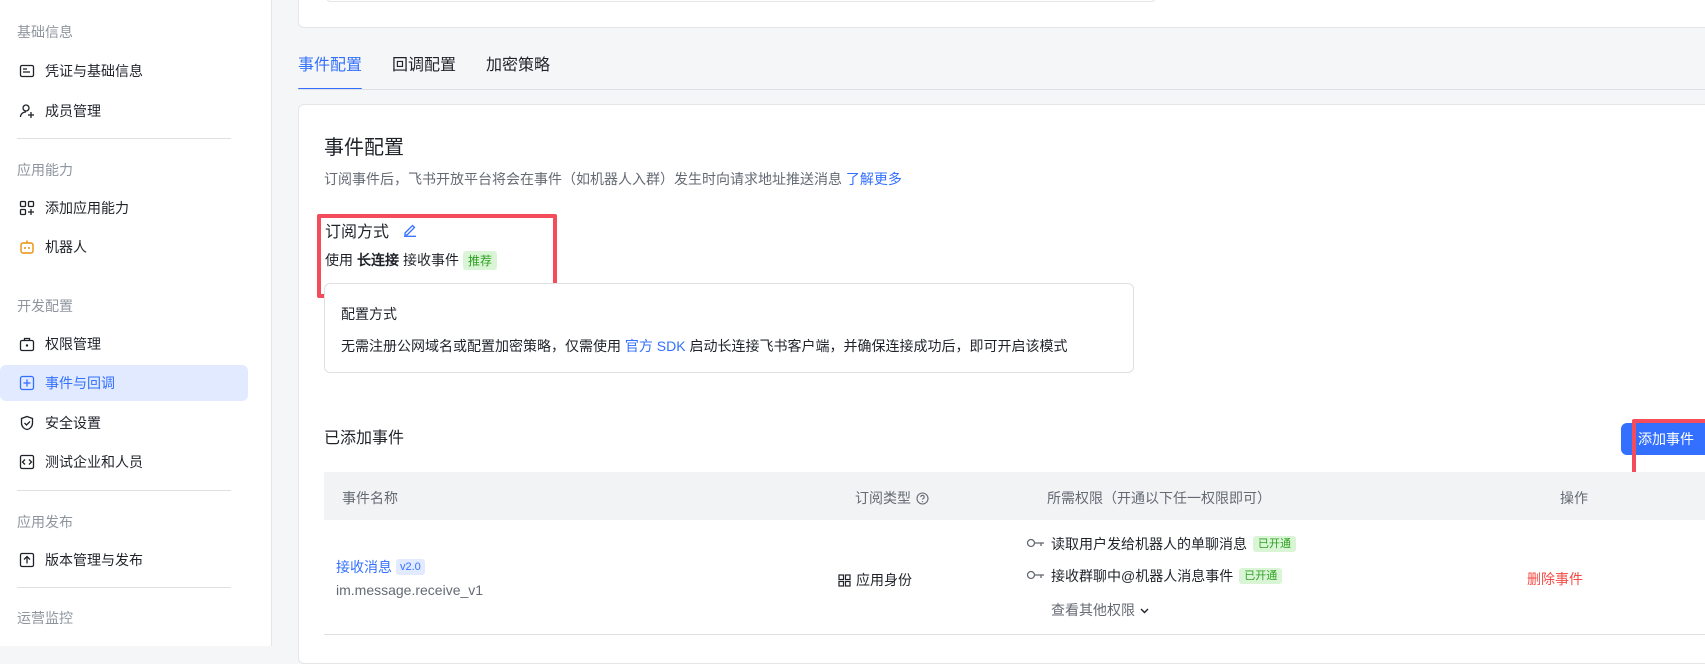 This screenshot has width=1705, height=664. What do you see at coordinates (518, 72) in the screenshot?
I see `tab-encryption: 加密策略` at bounding box center [518, 72].